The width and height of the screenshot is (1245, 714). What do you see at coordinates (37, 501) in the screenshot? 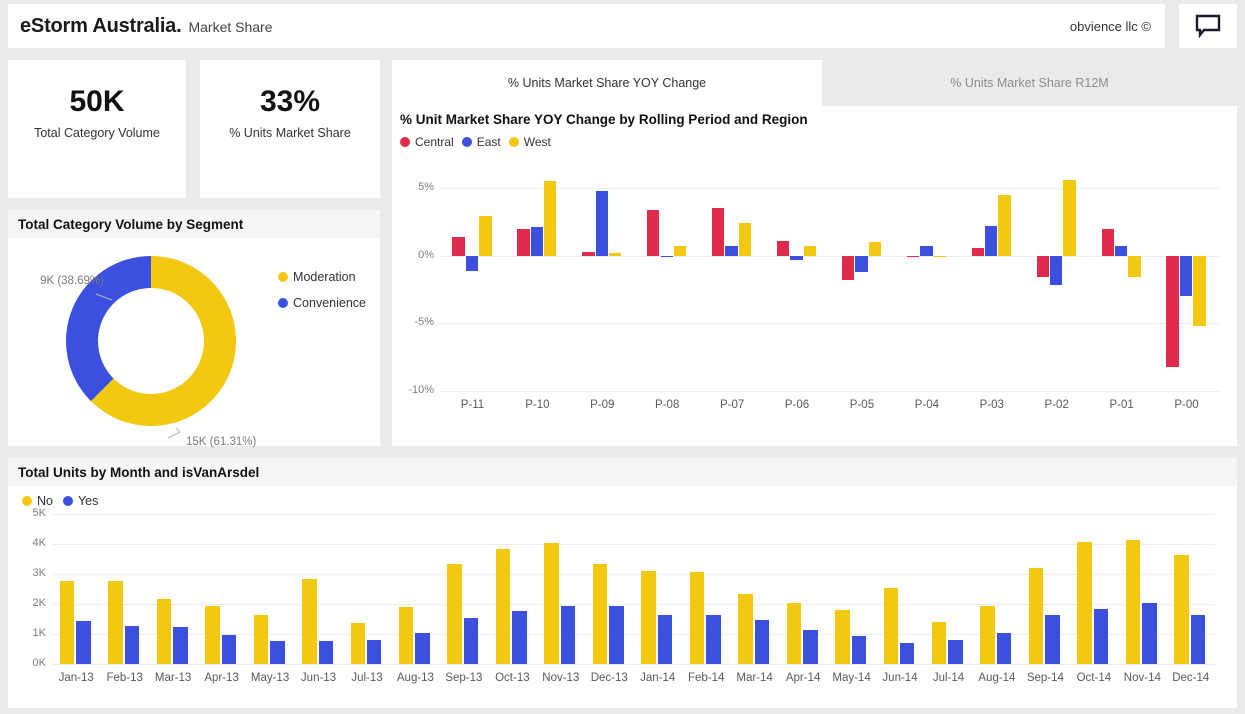
I see `legend-item-no: No` at bounding box center [37, 501].